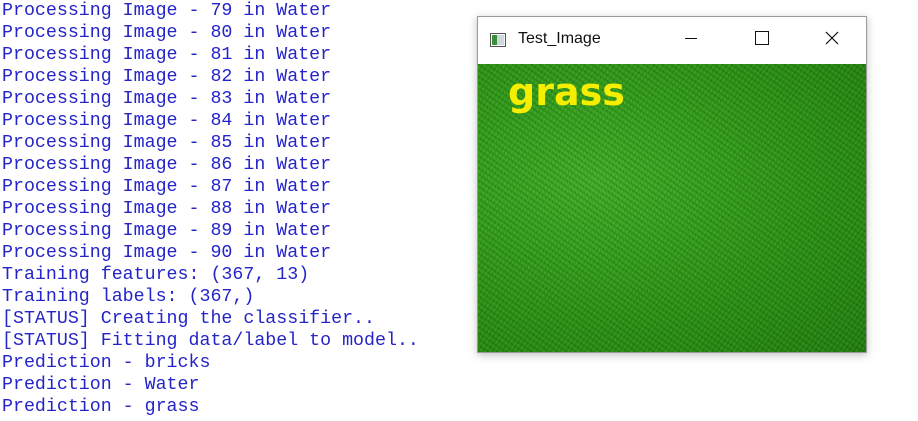 Image resolution: width=918 pixels, height=421 pixels. I want to click on window-titlebar: Test_Image, so click(672, 40).